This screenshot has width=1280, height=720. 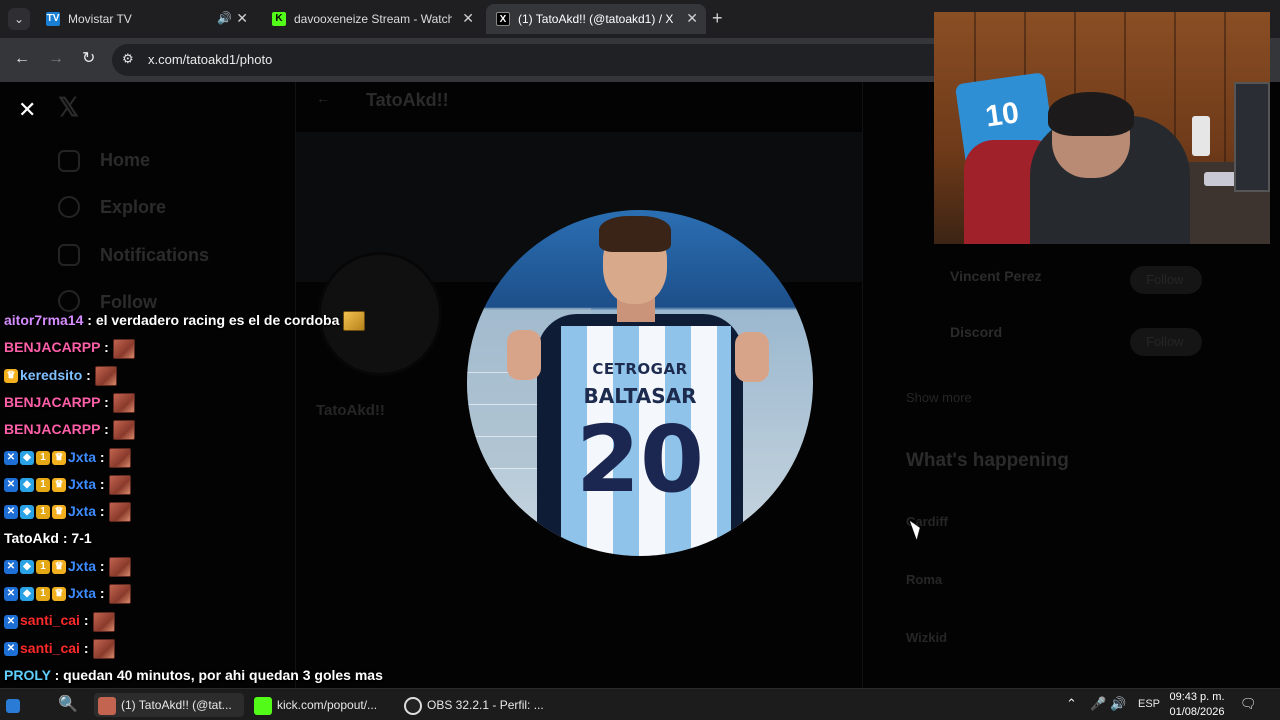 What do you see at coordinates (1118, 704) in the screenshot?
I see `volume-icon: 🔊` at bounding box center [1118, 704].